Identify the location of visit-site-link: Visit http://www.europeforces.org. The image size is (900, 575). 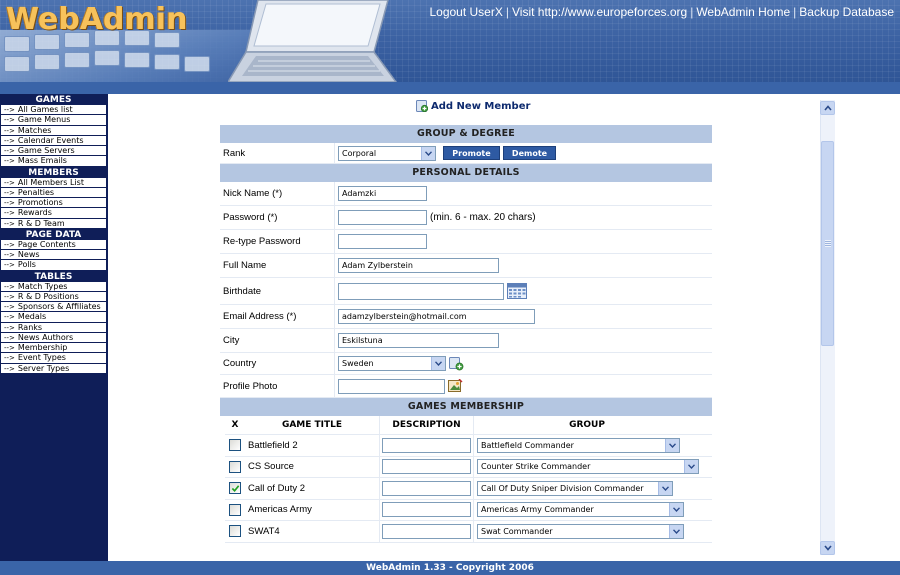
(599, 12).